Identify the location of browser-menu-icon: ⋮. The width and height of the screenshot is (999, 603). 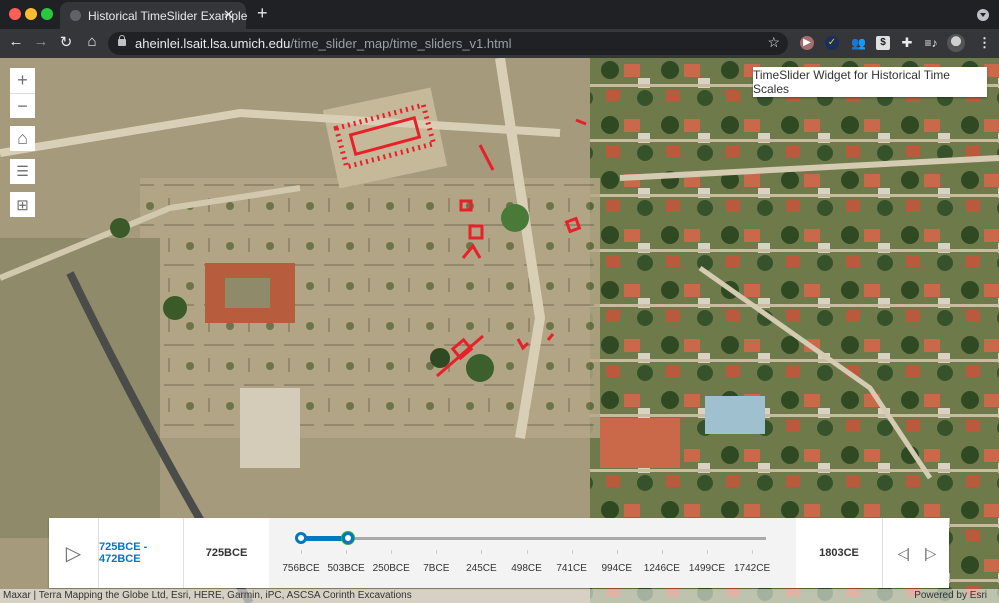
(984, 43).